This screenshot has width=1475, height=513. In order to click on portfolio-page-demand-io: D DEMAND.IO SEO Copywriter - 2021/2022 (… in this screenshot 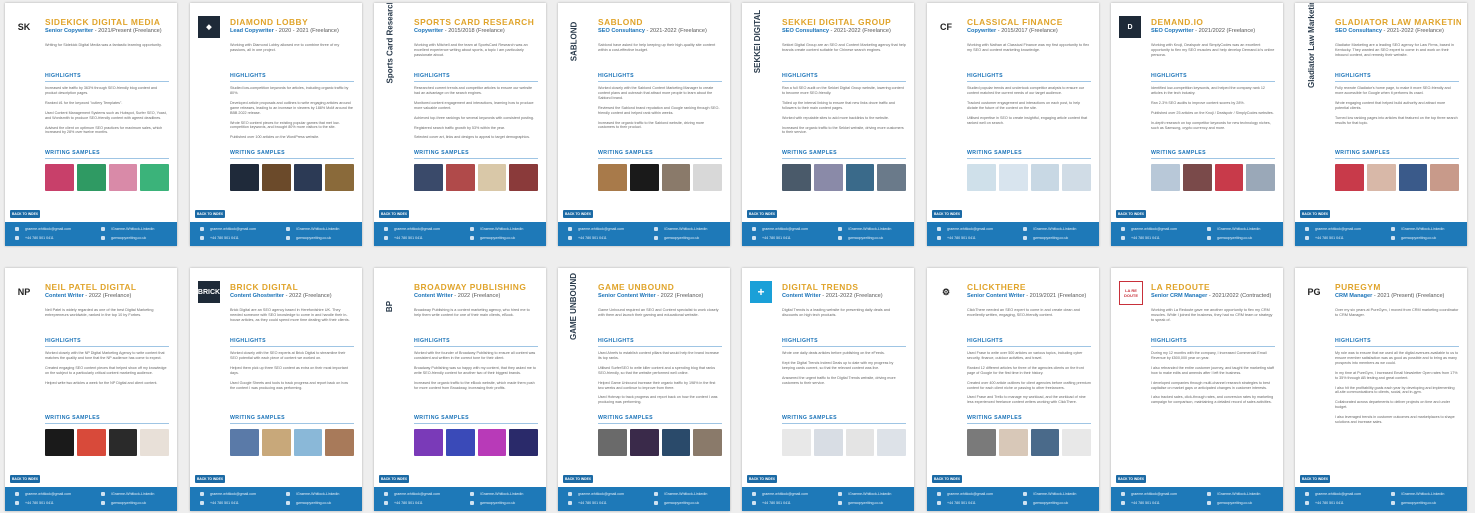, I will do `click(1197, 124)`.